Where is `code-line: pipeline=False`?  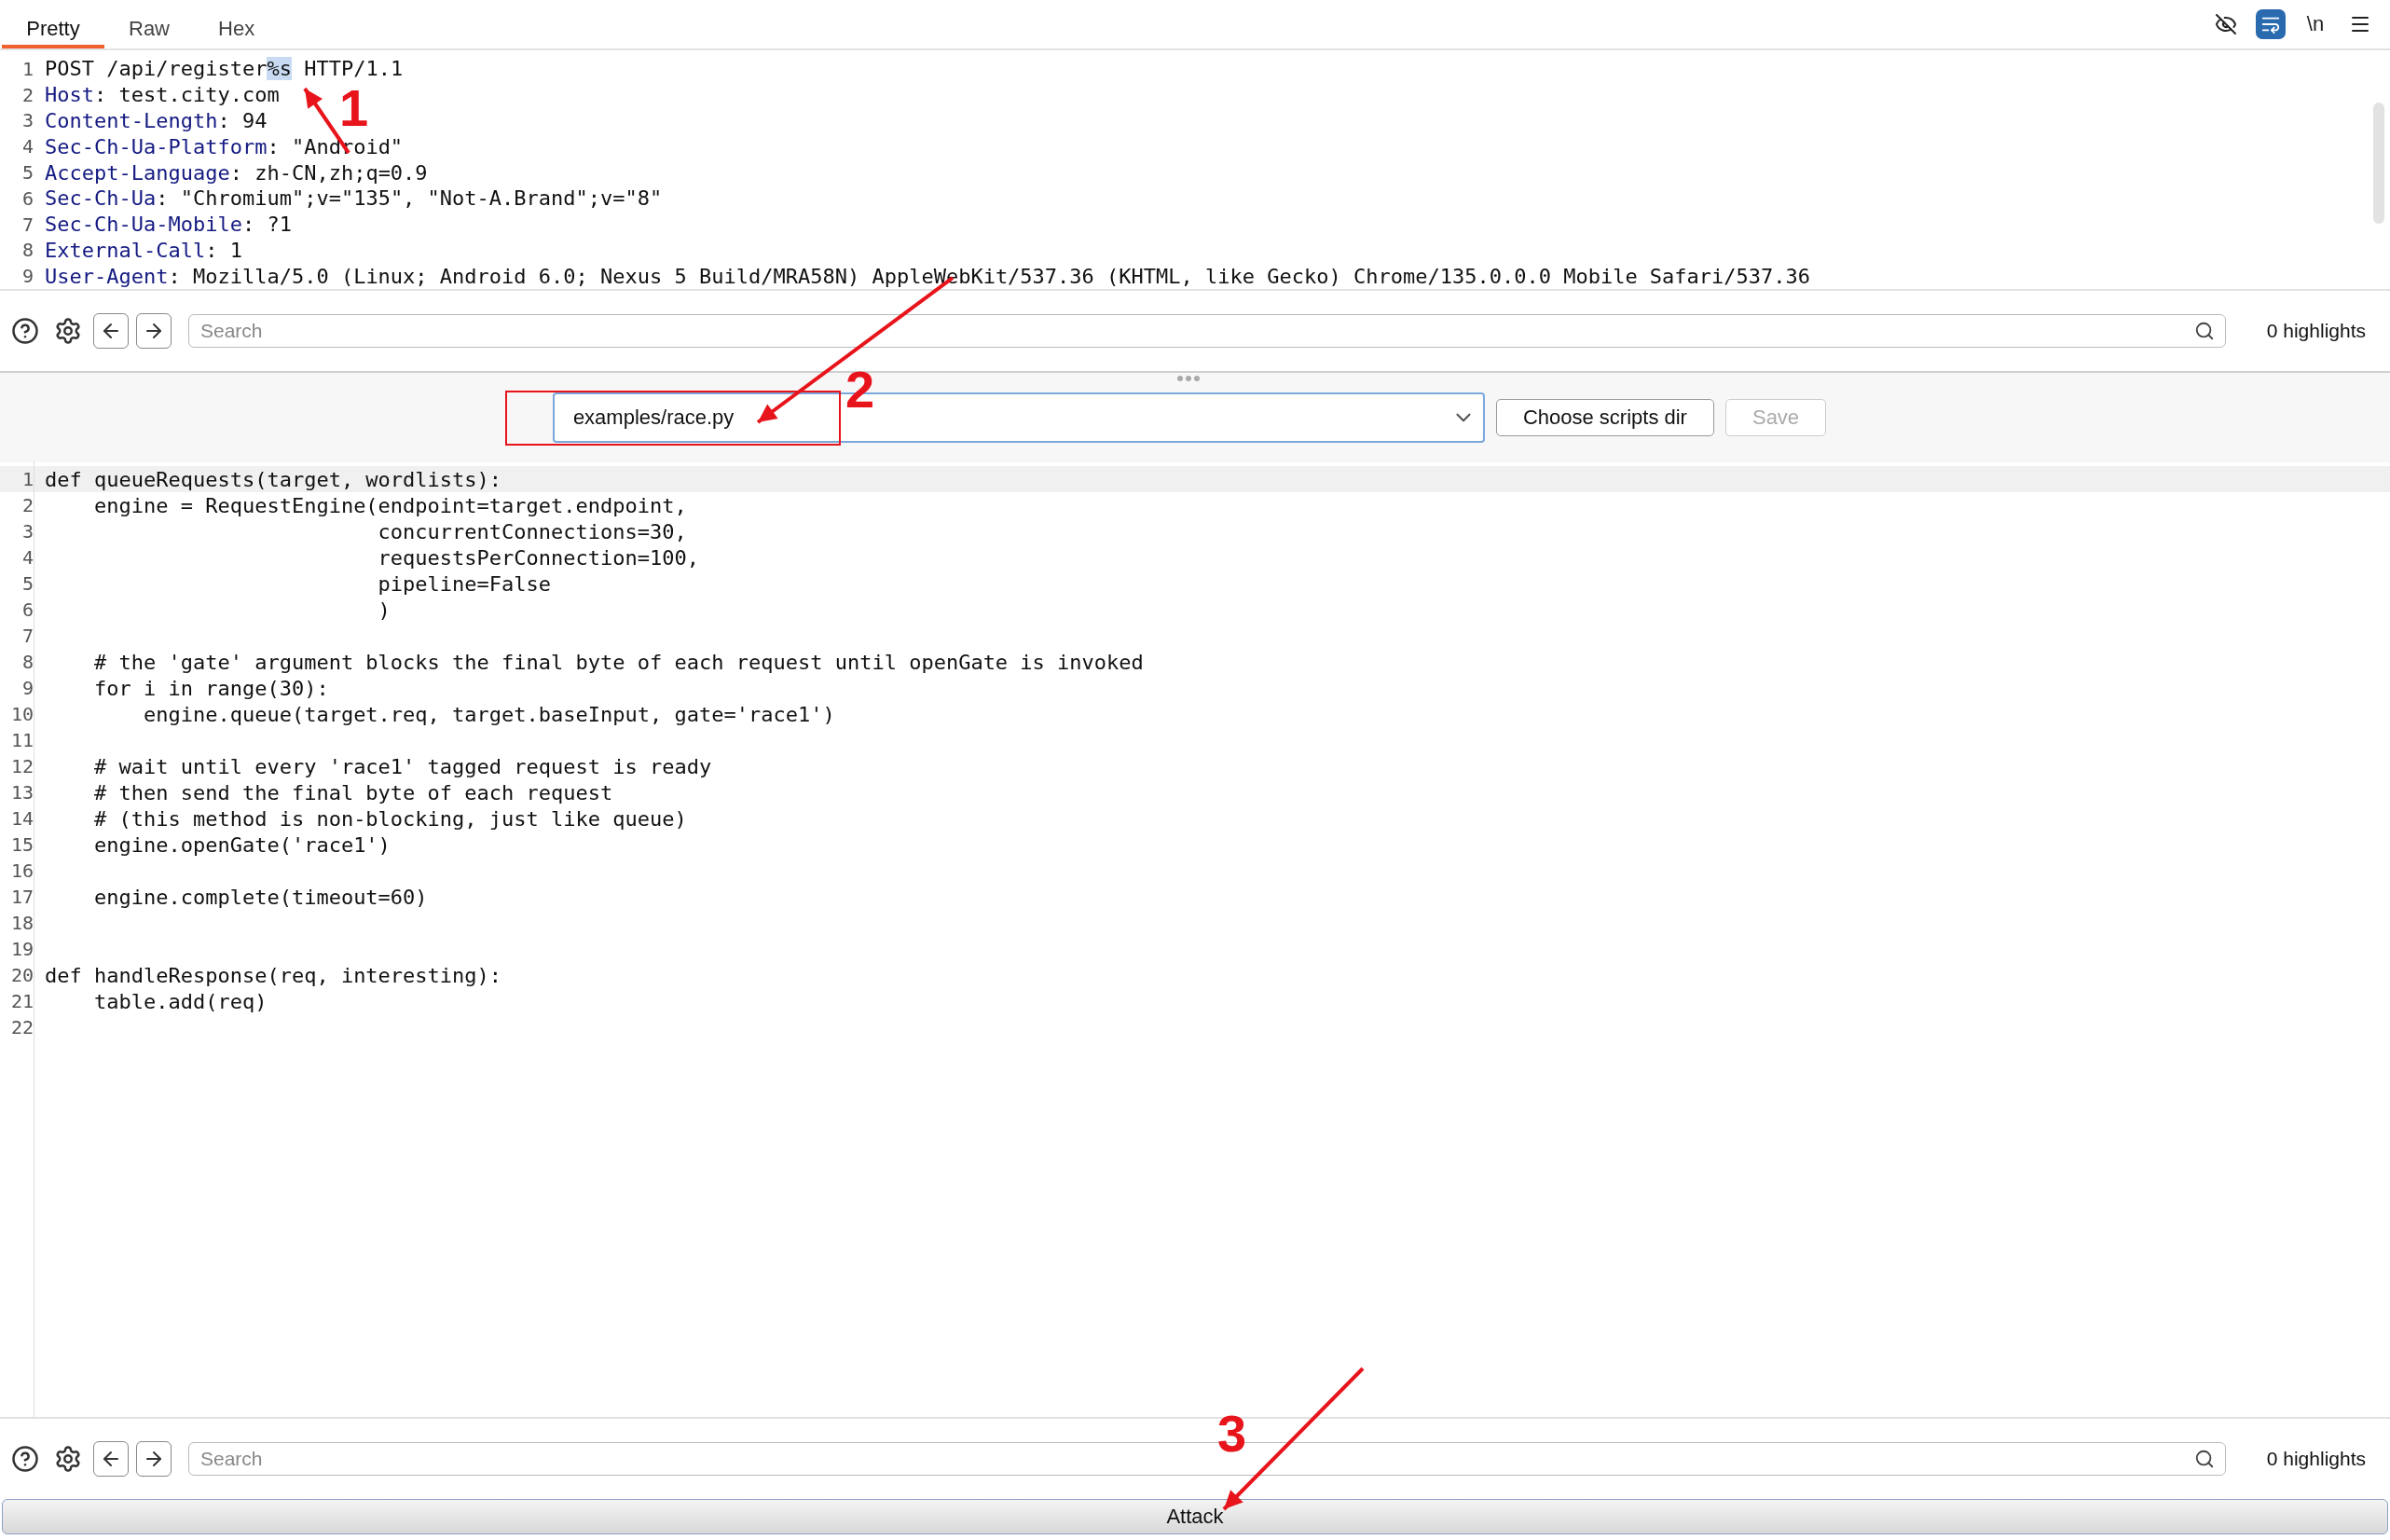
code-line: pipeline=False is located at coordinates (464, 583).